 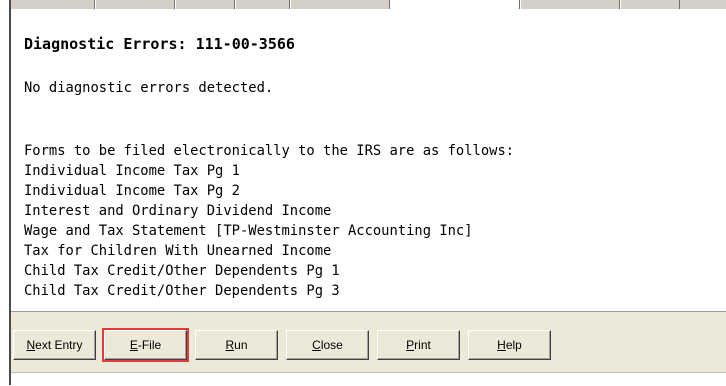 I want to click on next-entry-label: Next Entry, so click(x=54, y=345).